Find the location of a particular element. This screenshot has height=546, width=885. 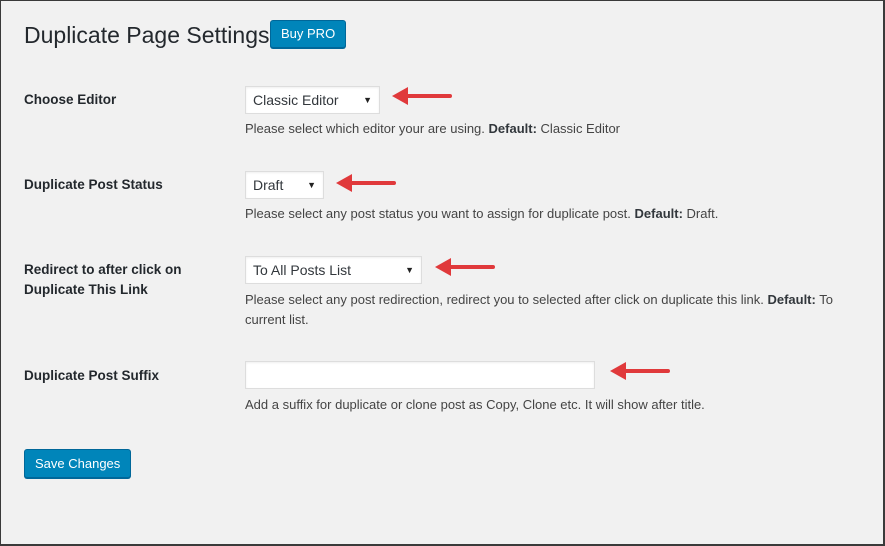

redirect-label-line2: Duplicate This Link is located at coordinates (86, 289).